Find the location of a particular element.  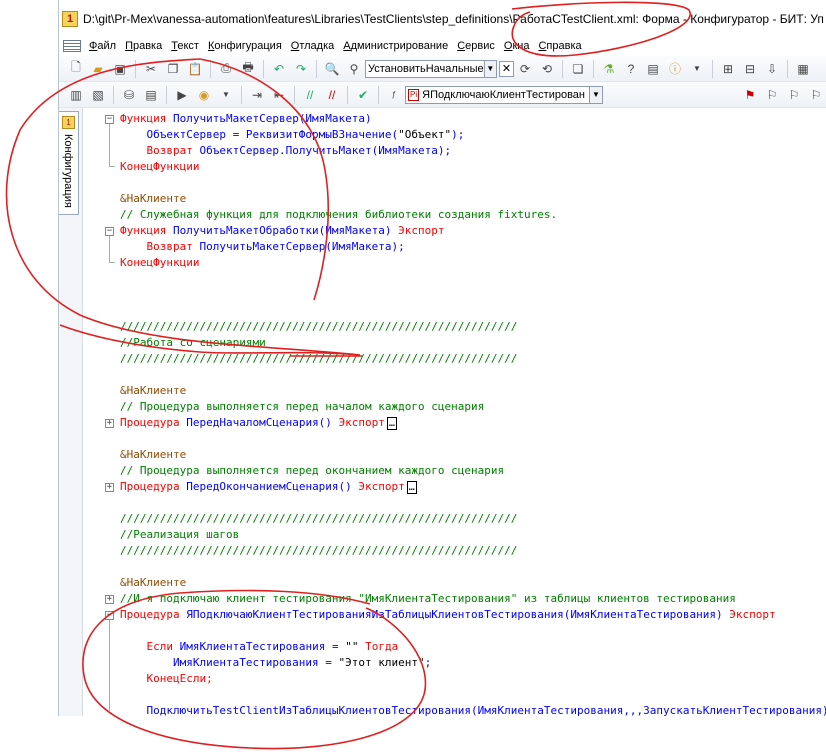

find-next-icon: ⟳ is located at coordinates (525, 69).